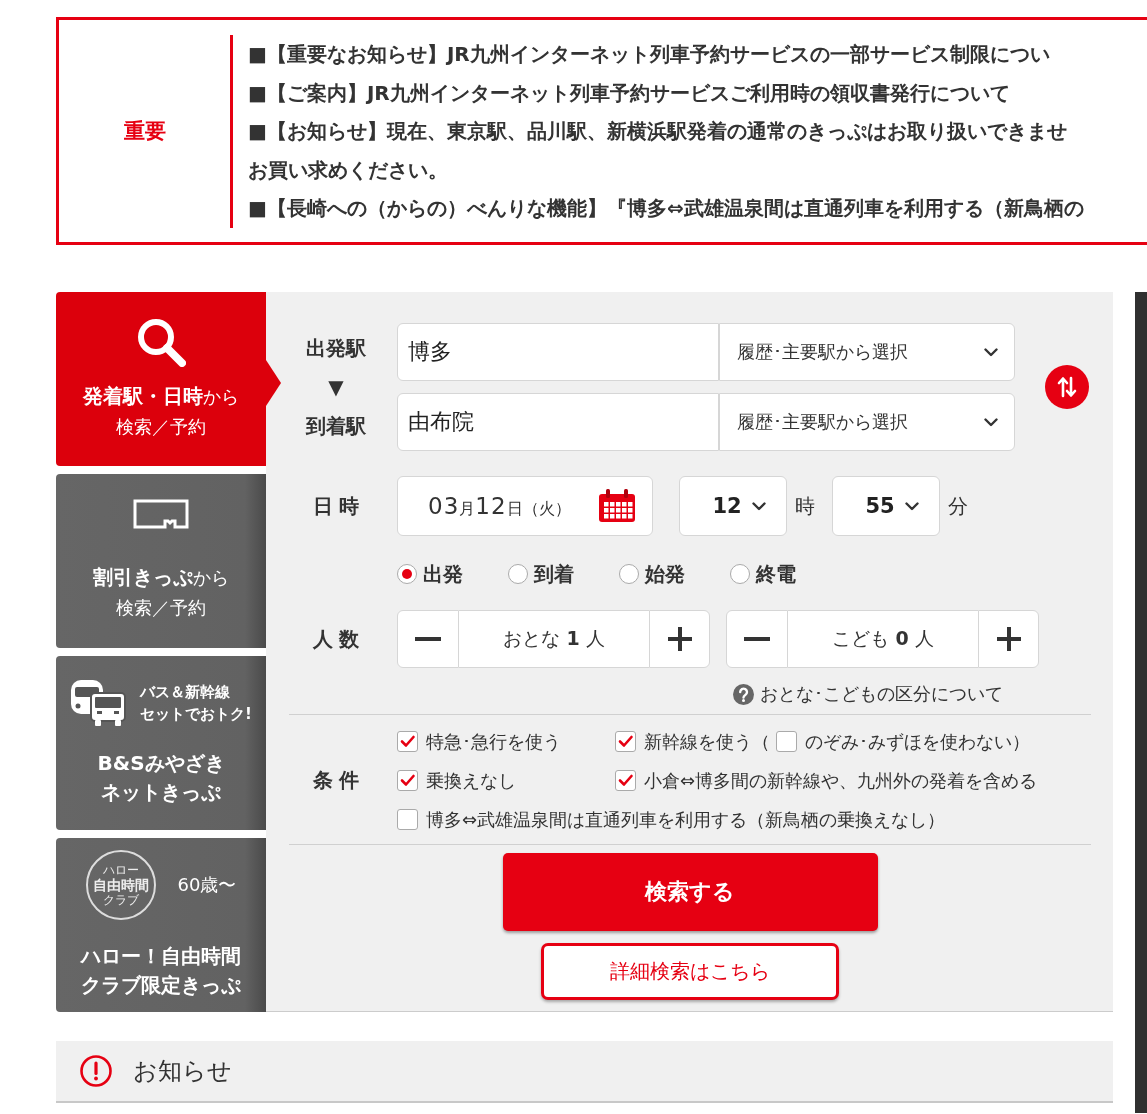 The width and height of the screenshot is (1147, 1114). Describe the element at coordinates (336, 426) in the screenshot. I see `station-label: 到着駅` at that location.